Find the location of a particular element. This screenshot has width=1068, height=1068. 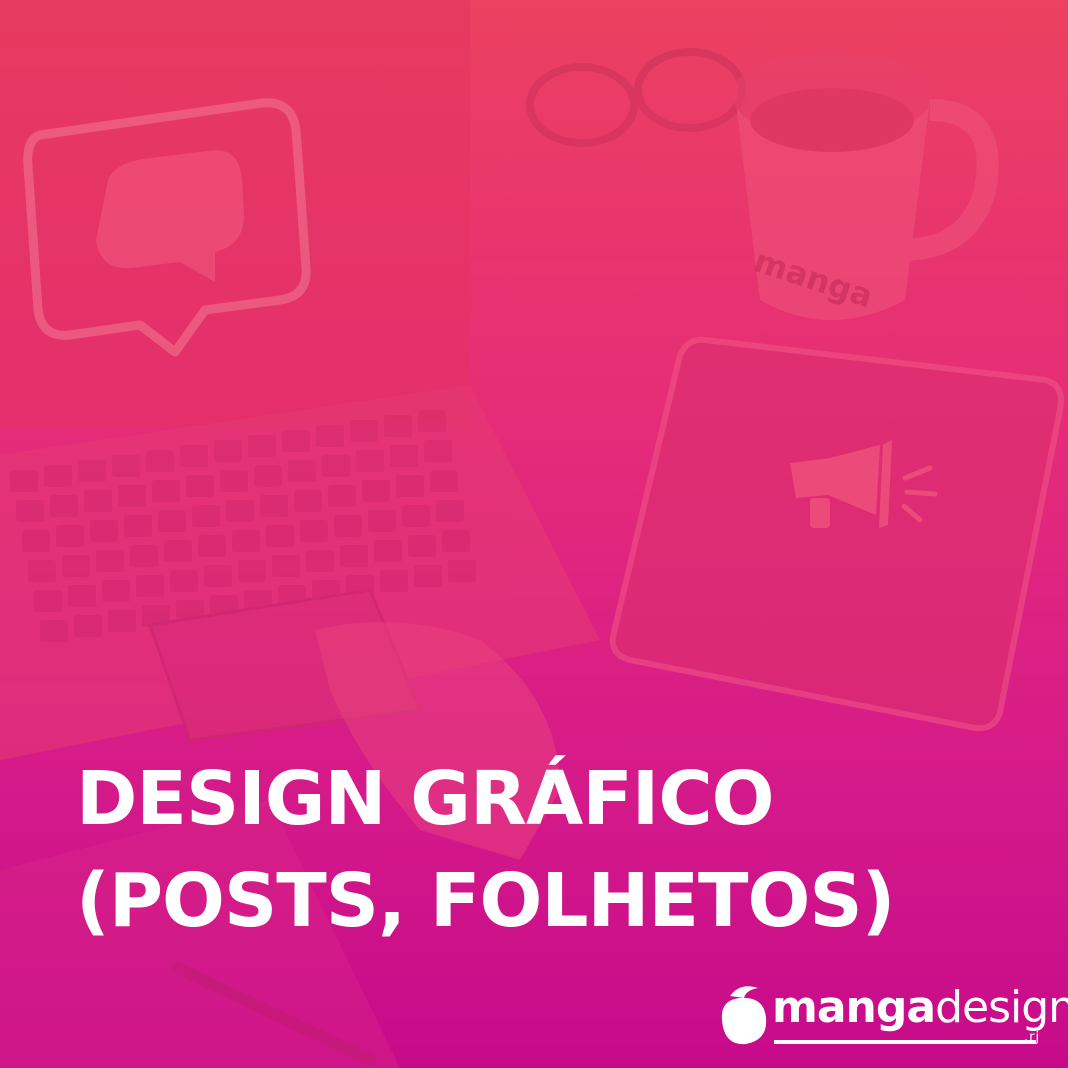

logo-word-manga: manga is located at coordinates (854, 1007).